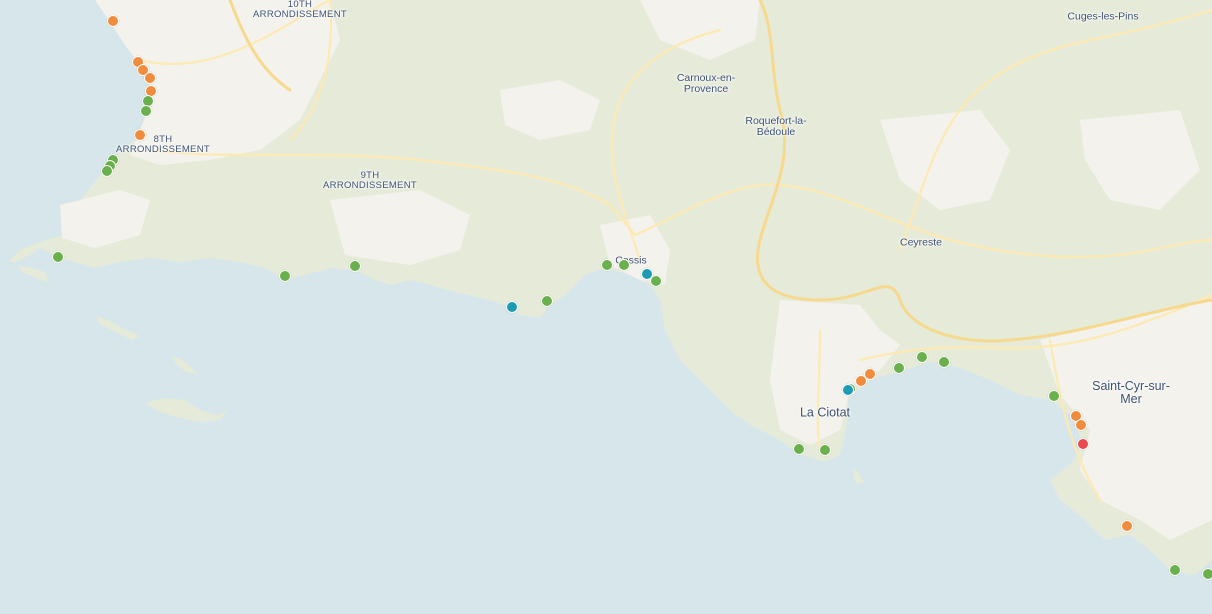  What do you see at coordinates (300, 10) in the screenshot?
I see `place-label-10th-arrondissement: 10TH ARRONDISSEMENT` at bounding box center [300, 10].